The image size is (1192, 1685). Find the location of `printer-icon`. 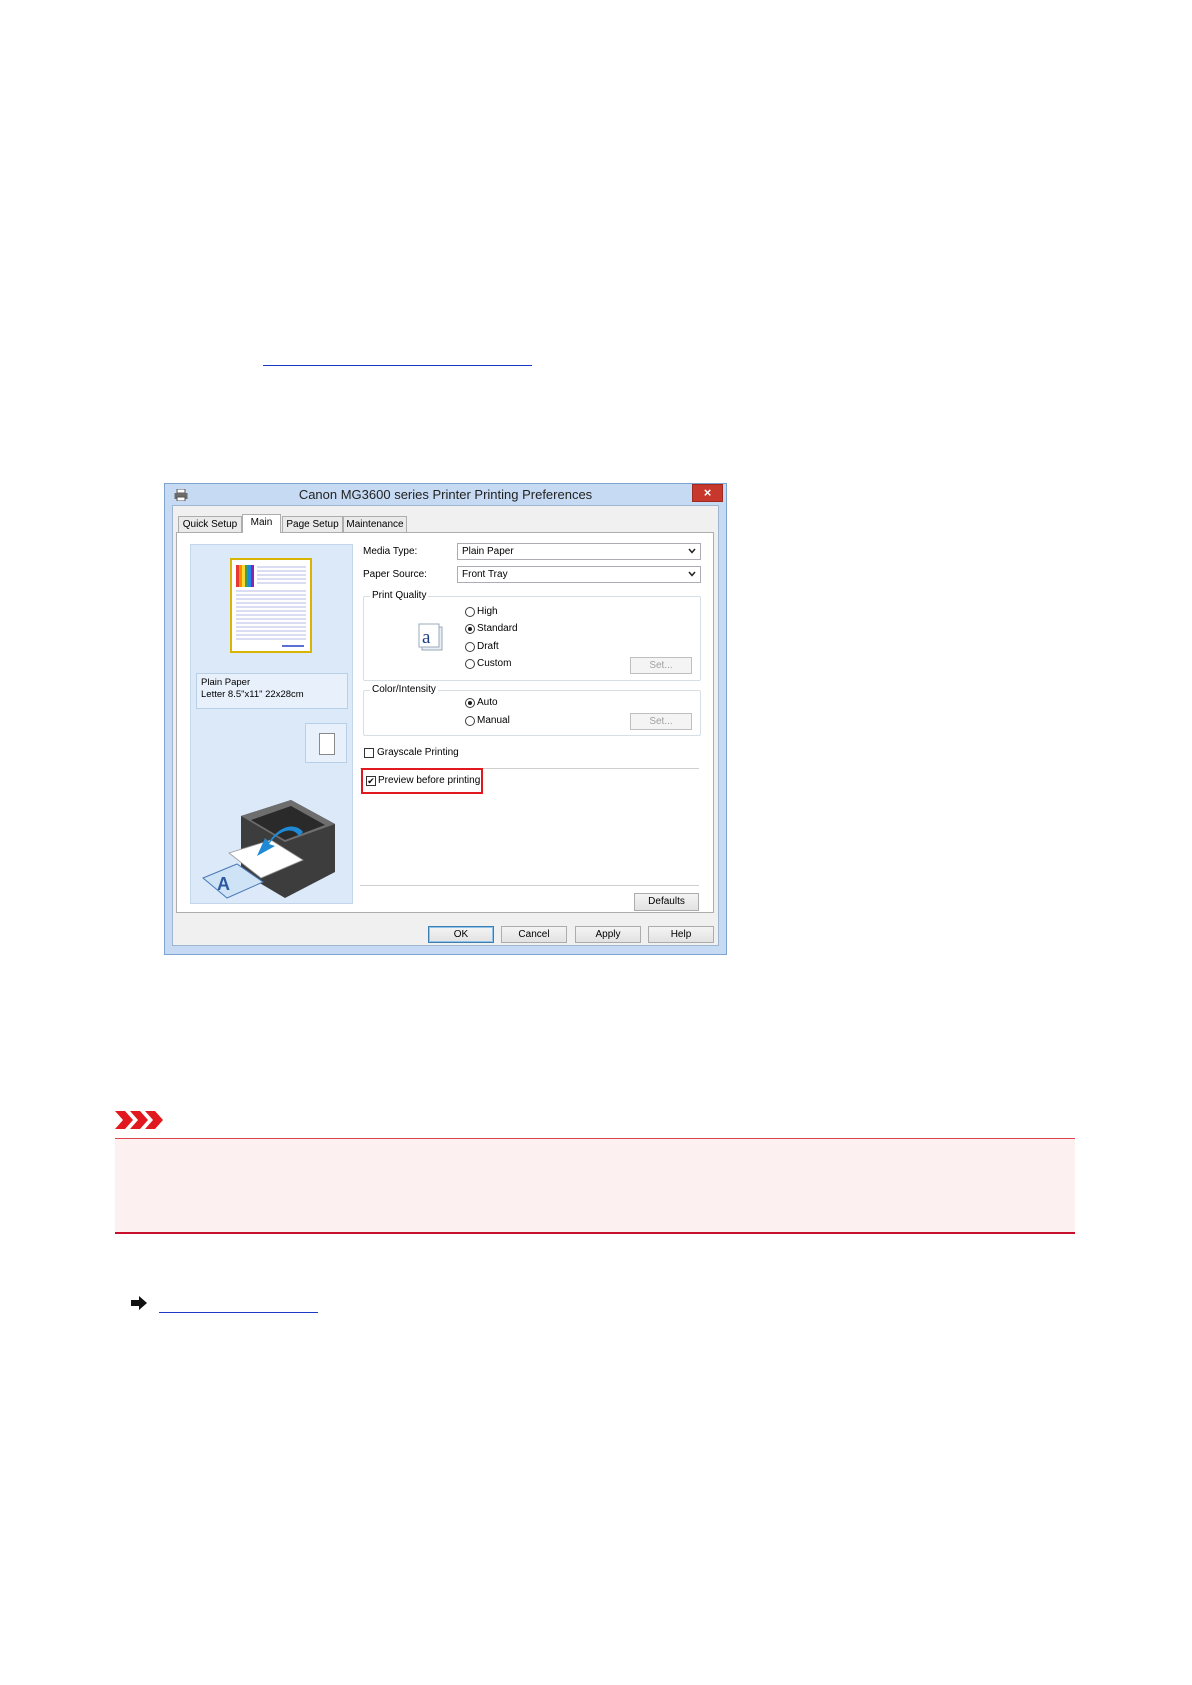

printer-icon is located at coordinates (181, 495).